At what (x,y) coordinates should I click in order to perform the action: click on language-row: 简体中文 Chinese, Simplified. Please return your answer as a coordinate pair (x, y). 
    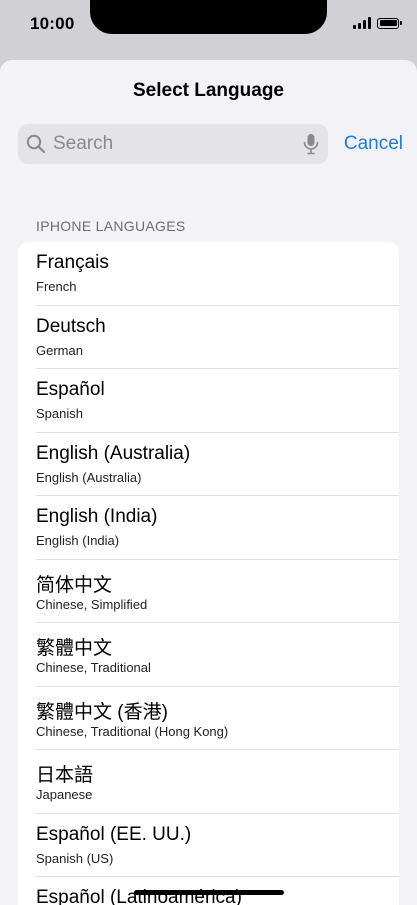
    Looking at the image, I should click on (208, 591).